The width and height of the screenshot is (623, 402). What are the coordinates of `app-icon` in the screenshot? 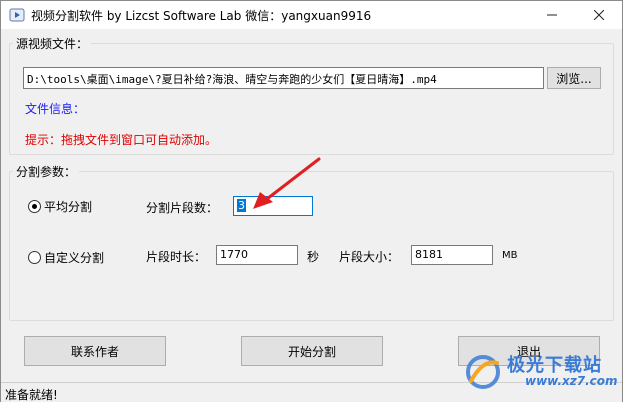 It's located at (17, 15).